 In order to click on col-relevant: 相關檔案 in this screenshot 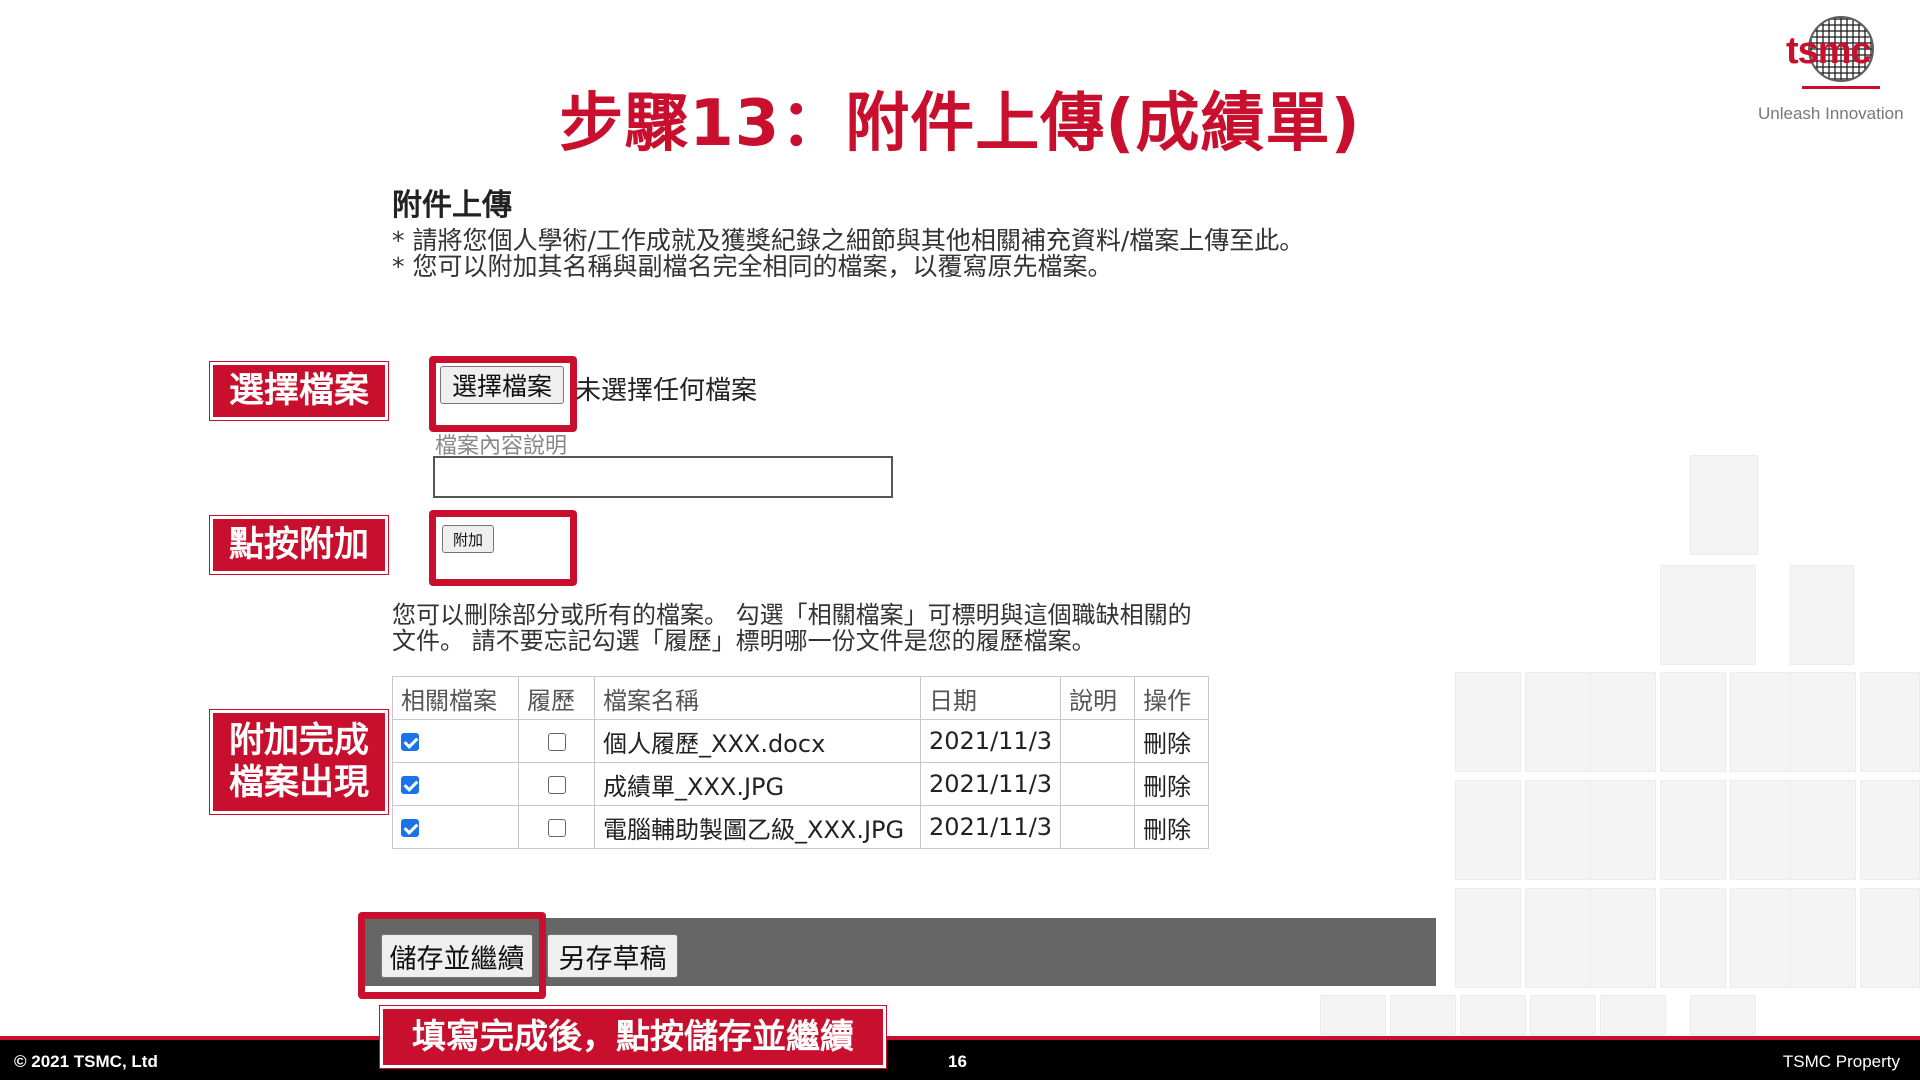, I will do `click(455, 698)`.